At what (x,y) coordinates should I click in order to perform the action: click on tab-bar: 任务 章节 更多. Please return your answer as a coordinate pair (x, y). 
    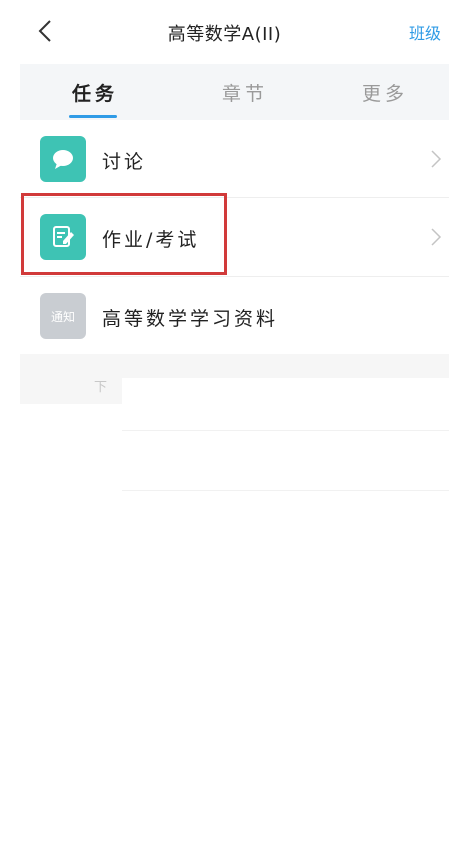
    Looking at the image, I should click on (234, 92).